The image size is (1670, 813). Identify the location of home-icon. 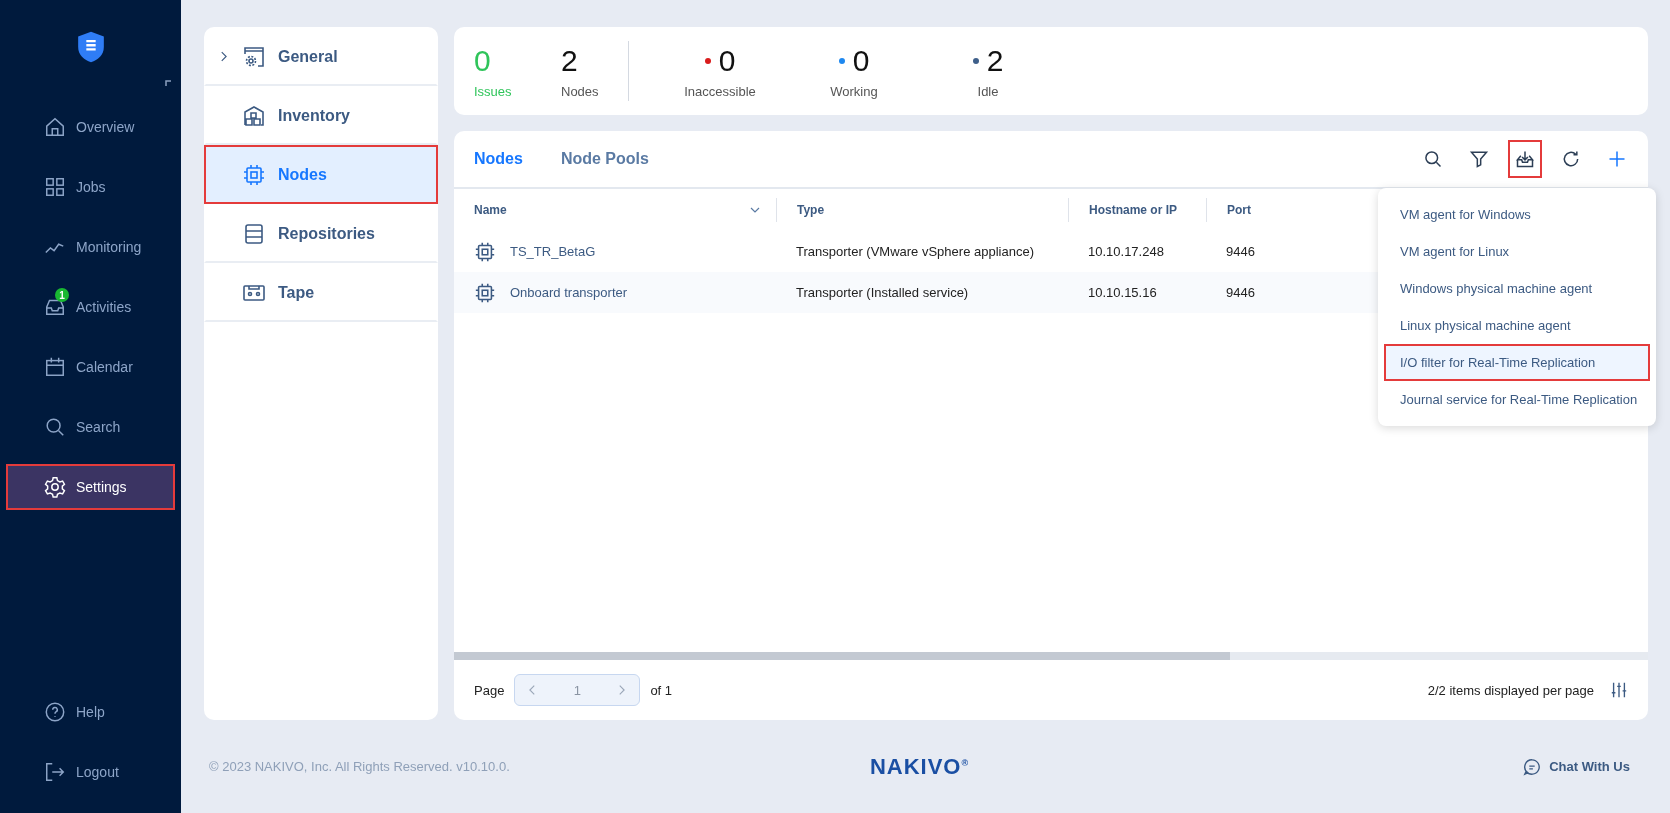
(55, 127).